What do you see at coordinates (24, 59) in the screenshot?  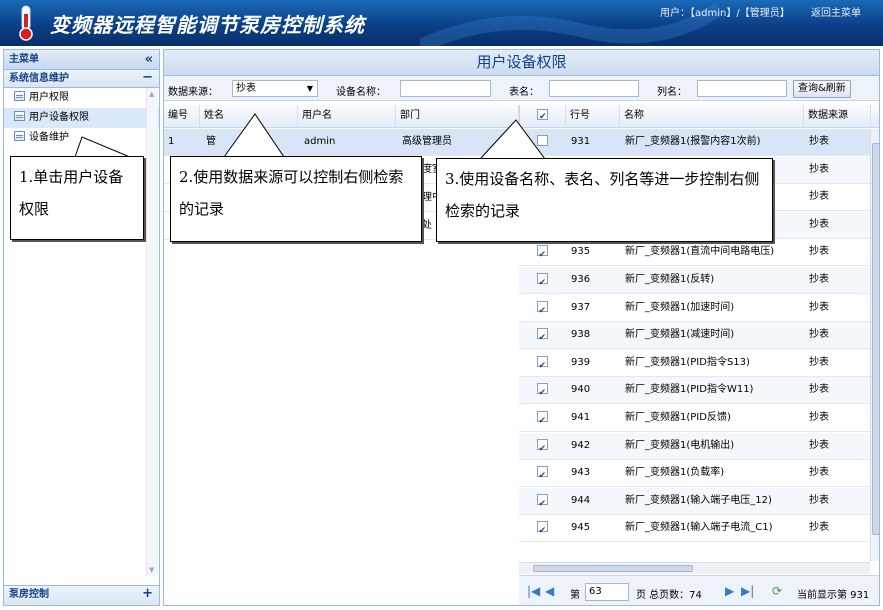 I see `sidebar-title: 主菜单` at bounding box center [24, 59].